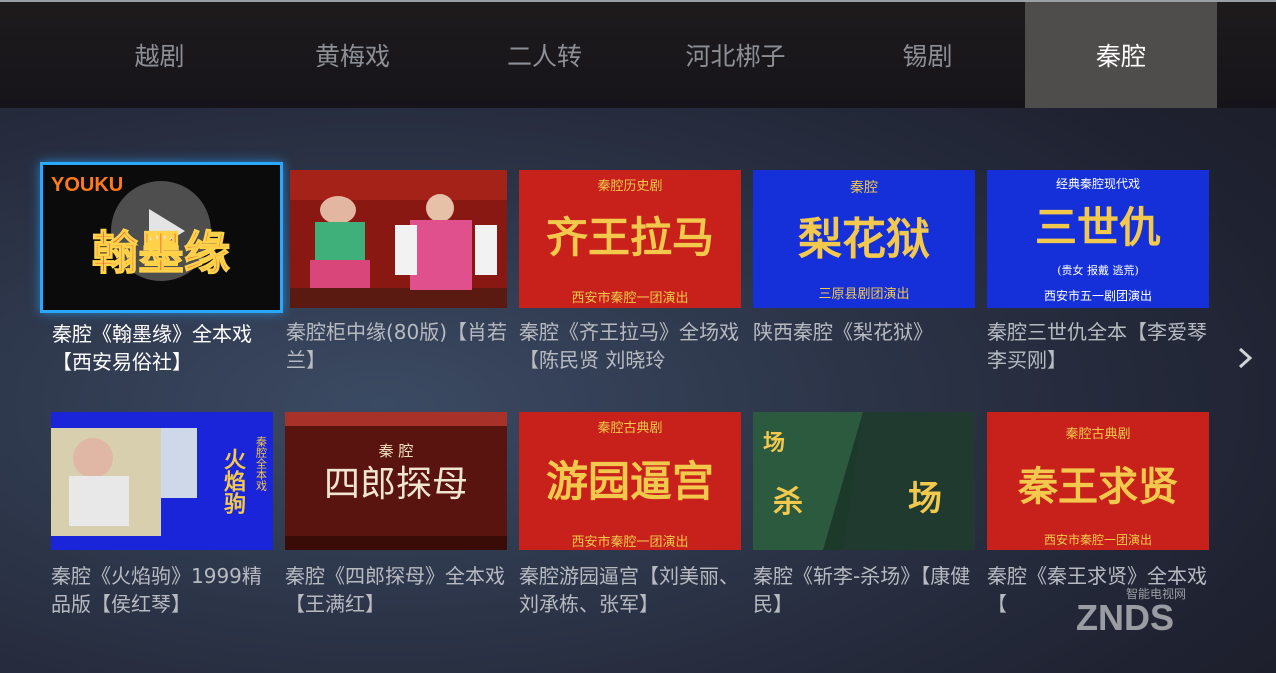 Image resolution: width=1276 pixels, height=673 pixels. I want to click on svg-text: ZNDS, so click(1125, 617).